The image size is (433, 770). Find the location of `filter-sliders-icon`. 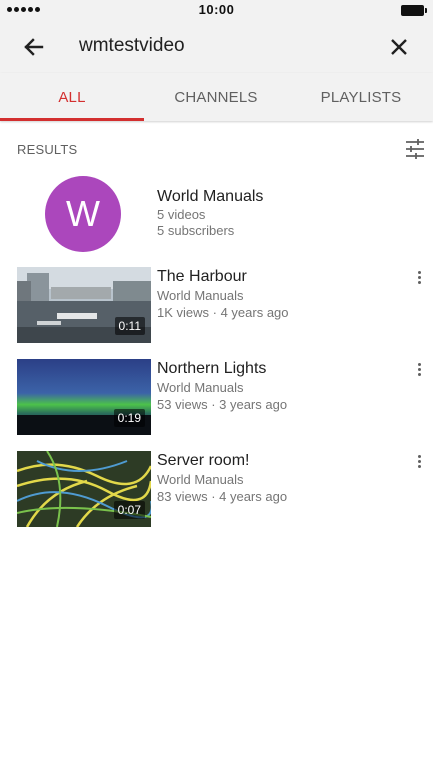

filter-sliders-icon is located at coordinates (415, 149).